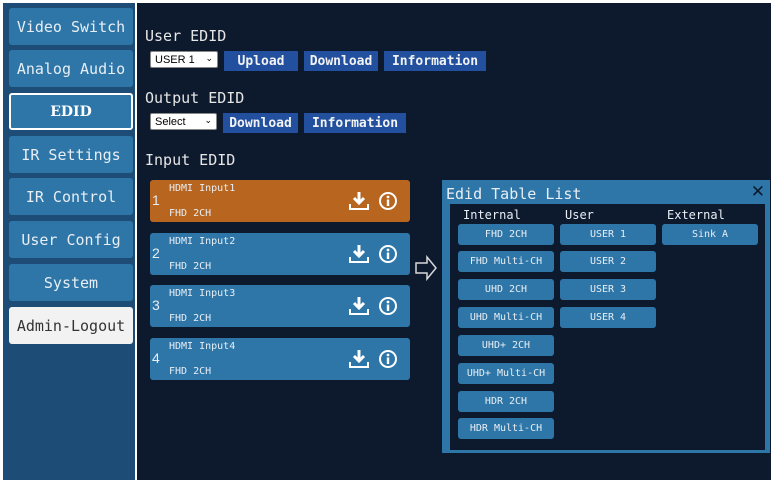  What do you see at coordinates (506, 345) in the screenshot?
I see `edid-option-internal: UHD+ 2CH` at bounding box center [506, 345].